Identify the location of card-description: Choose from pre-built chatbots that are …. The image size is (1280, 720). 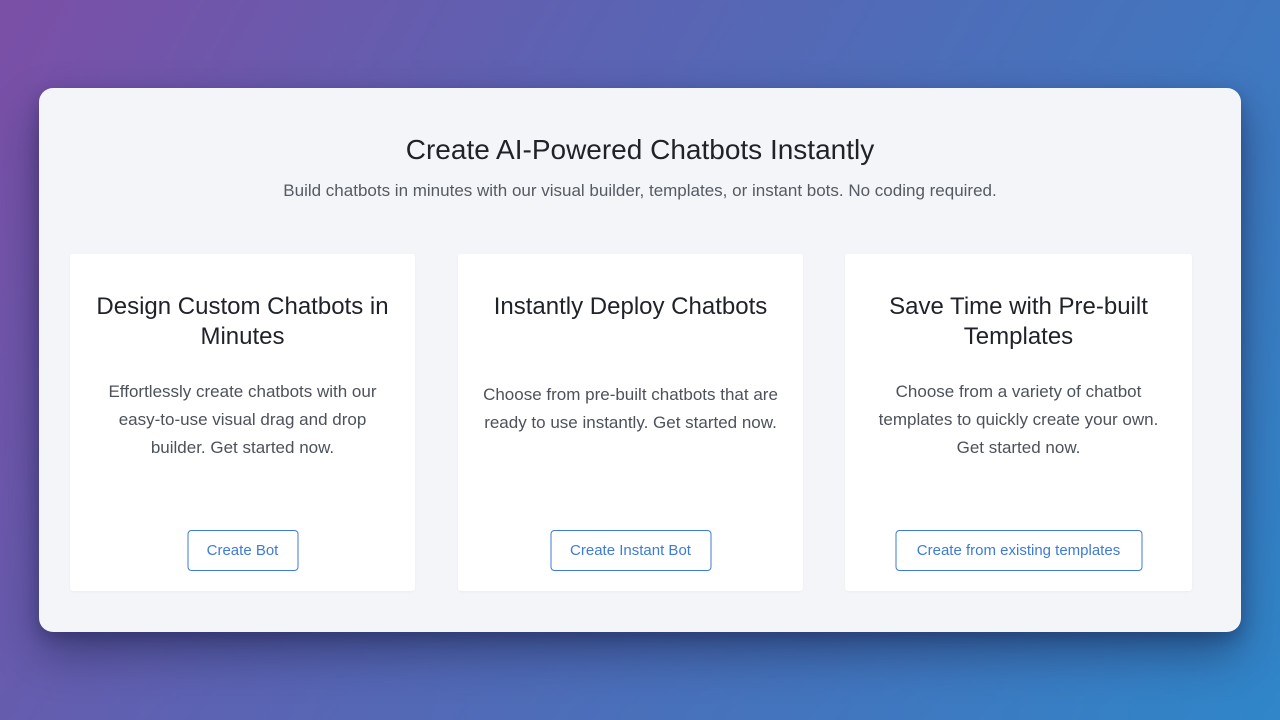
(630, 408).